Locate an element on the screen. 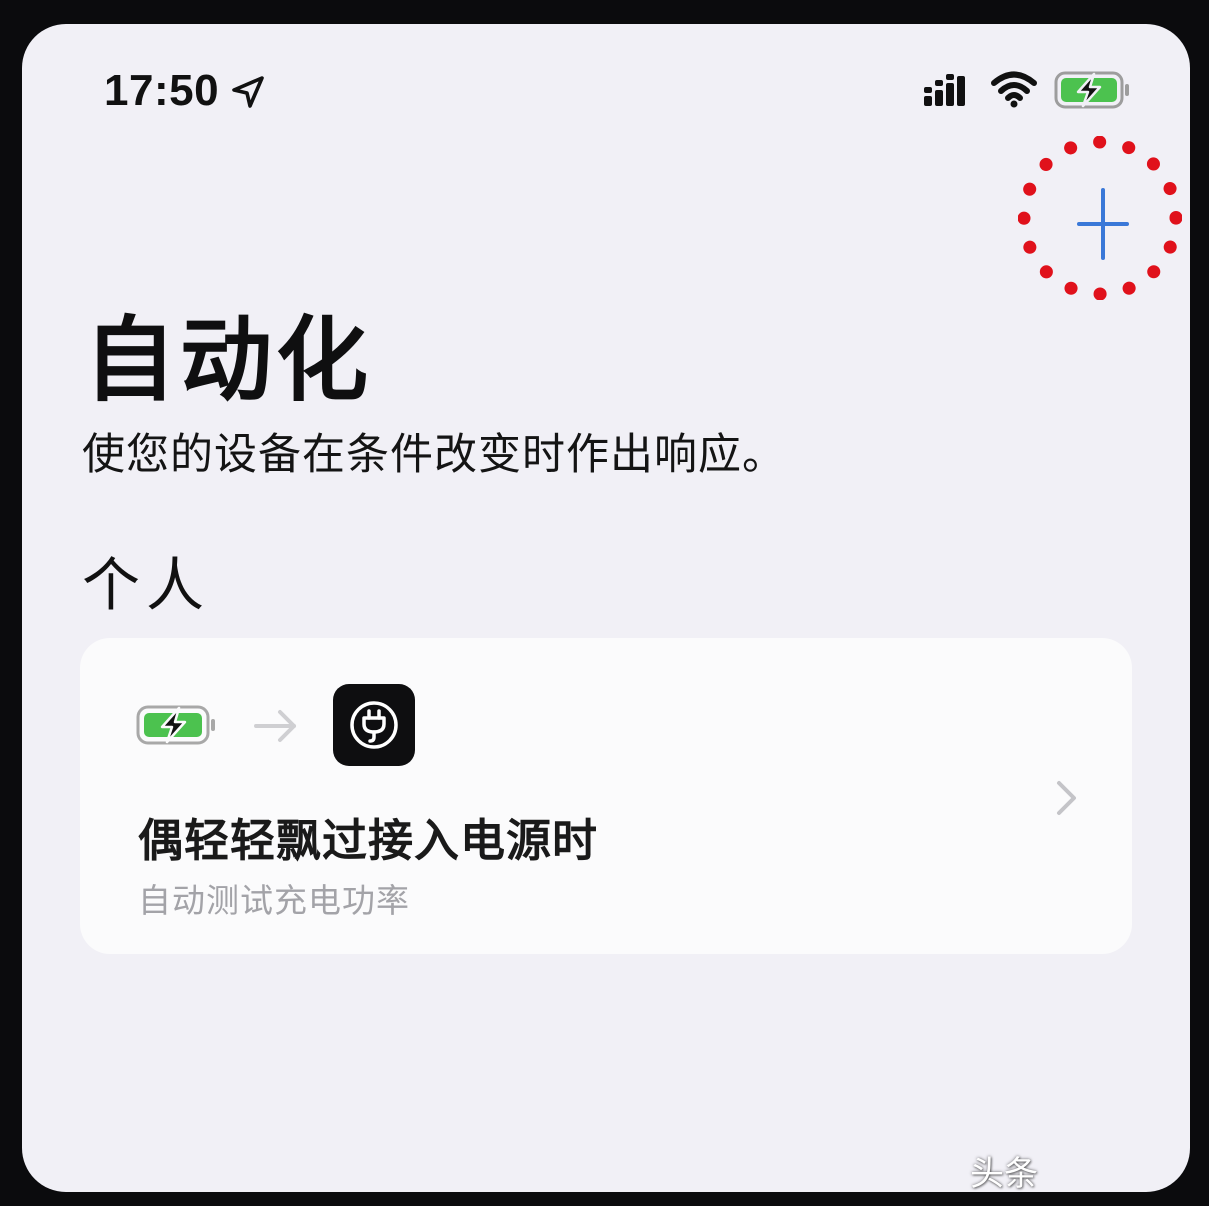 This screenshot has width=1209, height=1206. location-arrow-icon is located at coordinates (248, 92).